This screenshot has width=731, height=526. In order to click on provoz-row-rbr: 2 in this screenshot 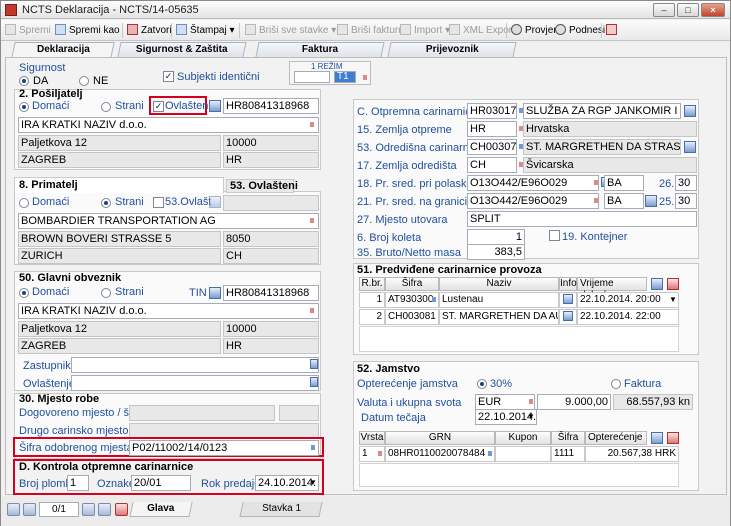, I will do `click(372, 317)`.